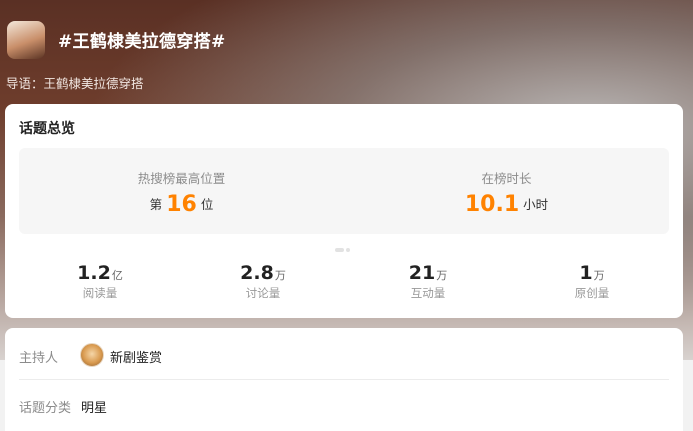 This screenshot has height=431, width=693. I want to click on stat-value: 2.8, so click(257, 273).